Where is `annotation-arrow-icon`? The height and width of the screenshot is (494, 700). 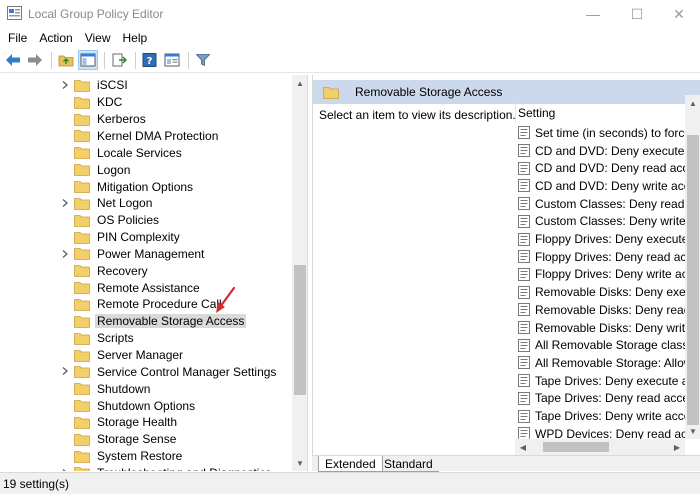 annotation-arrow-icon is located at coordinates (226, 299).